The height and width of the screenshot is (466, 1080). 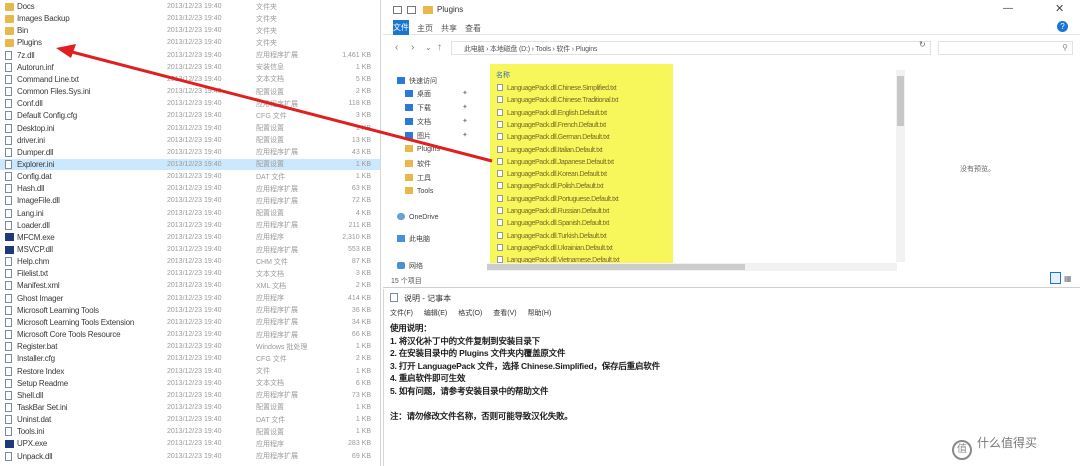 What do you see at coordinates (503, 75) in the screenshot?
I see `column-header-name: 名称` at bounding box center [503, 75].